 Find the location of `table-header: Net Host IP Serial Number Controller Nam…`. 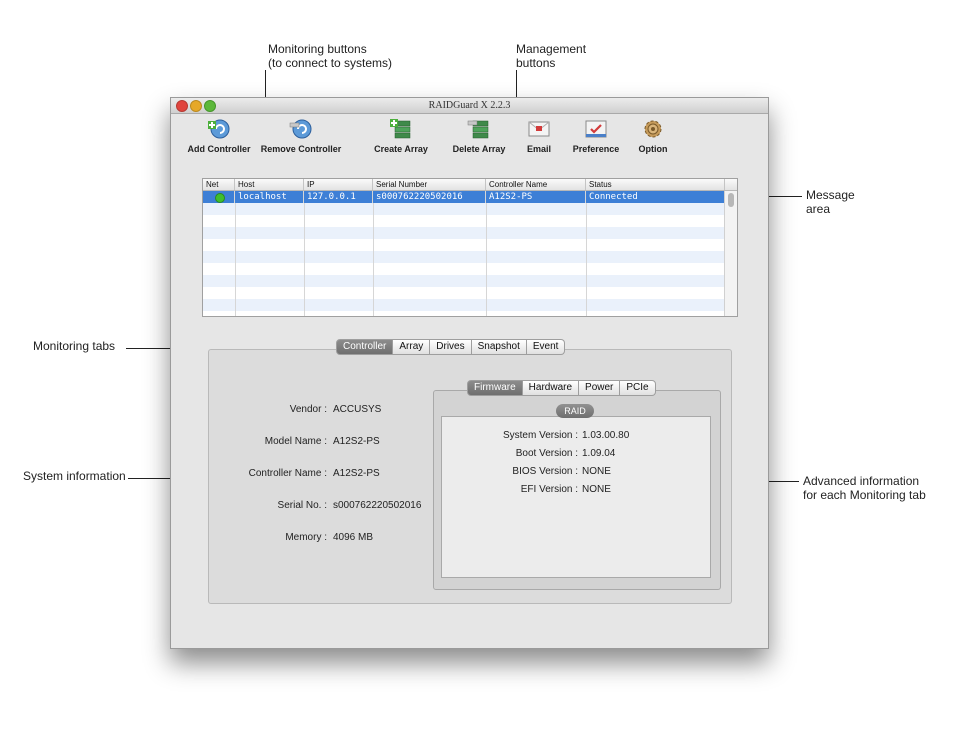

table-header: Net Host IP Serial Number Controller Nam… is located at coordinates (470, 185).